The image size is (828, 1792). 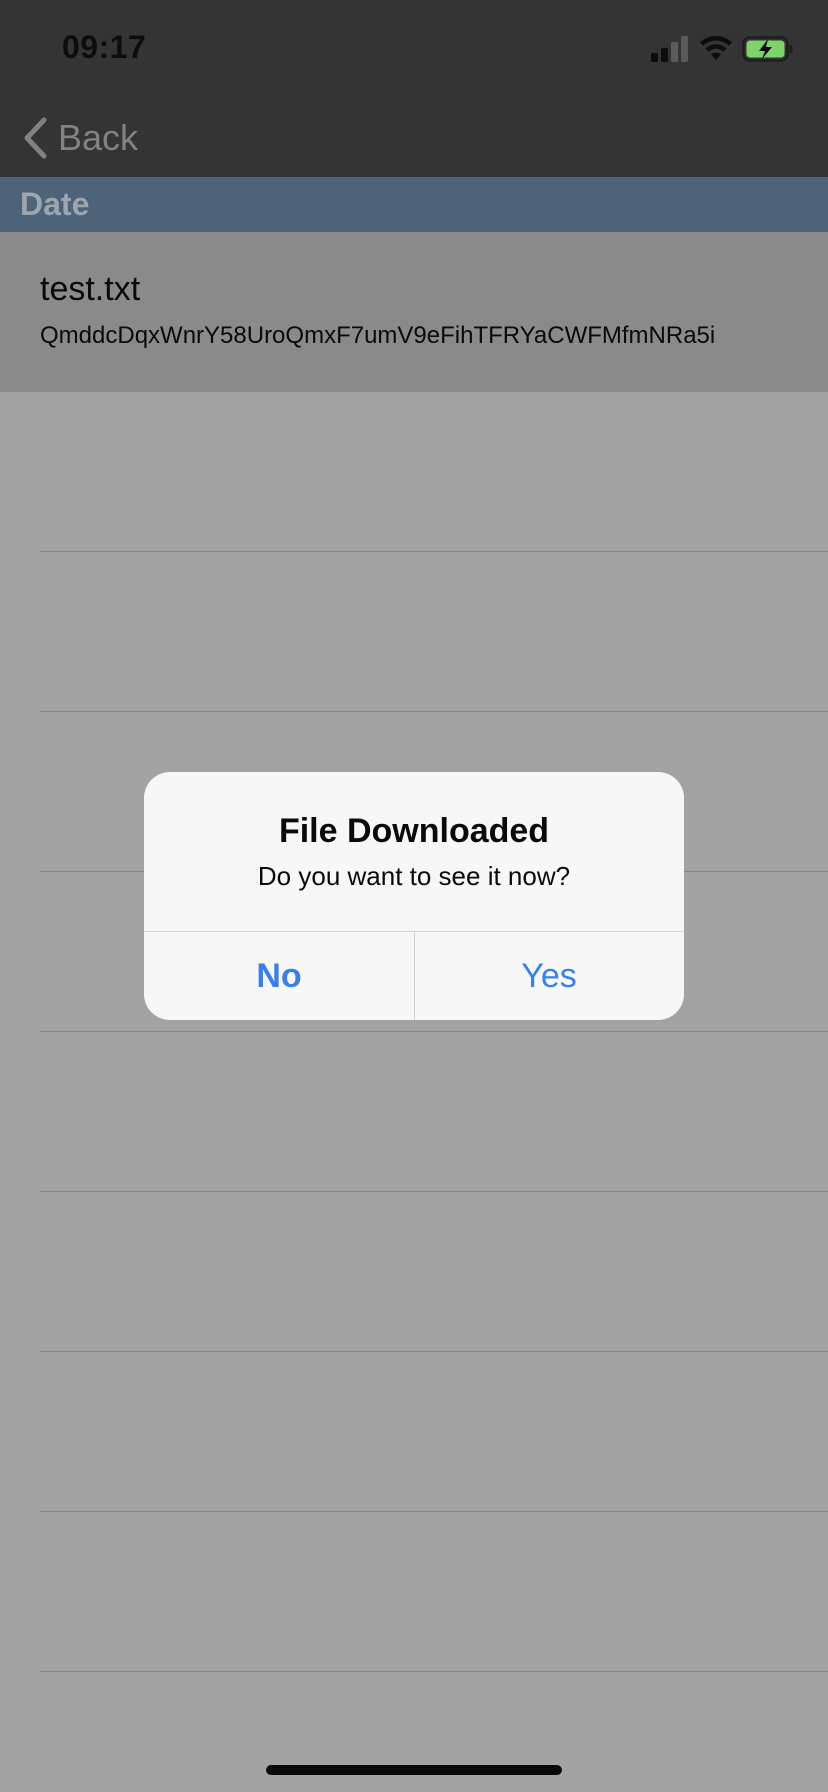 I want to click on wifi-icon, so click(x=716, y=48).